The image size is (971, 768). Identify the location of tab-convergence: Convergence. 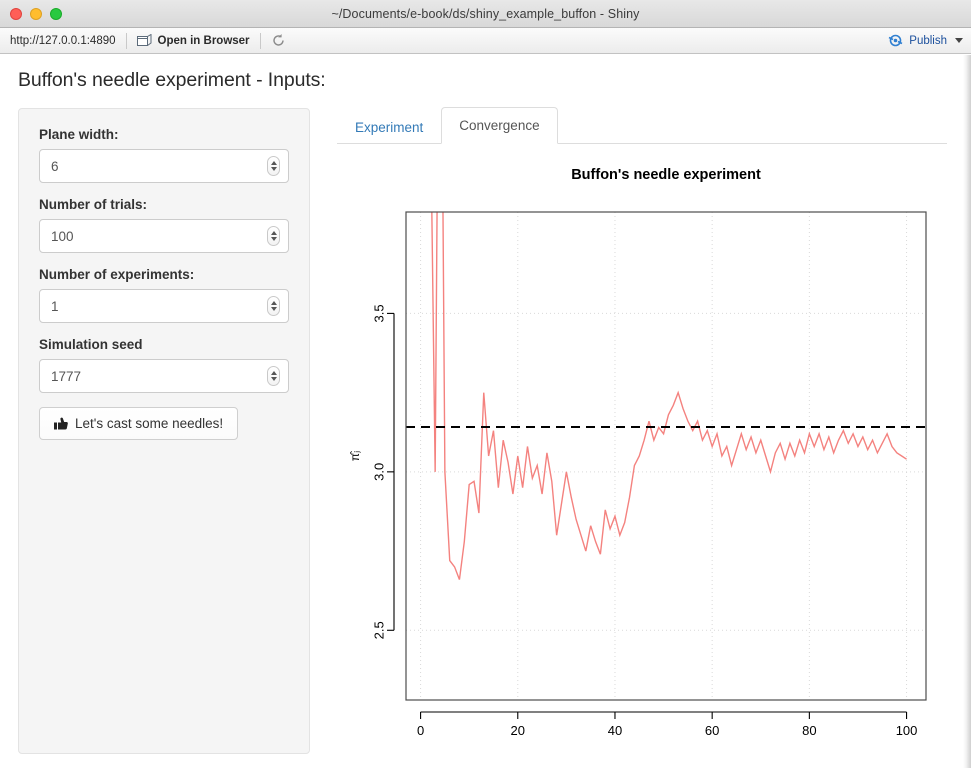
(499, 125).